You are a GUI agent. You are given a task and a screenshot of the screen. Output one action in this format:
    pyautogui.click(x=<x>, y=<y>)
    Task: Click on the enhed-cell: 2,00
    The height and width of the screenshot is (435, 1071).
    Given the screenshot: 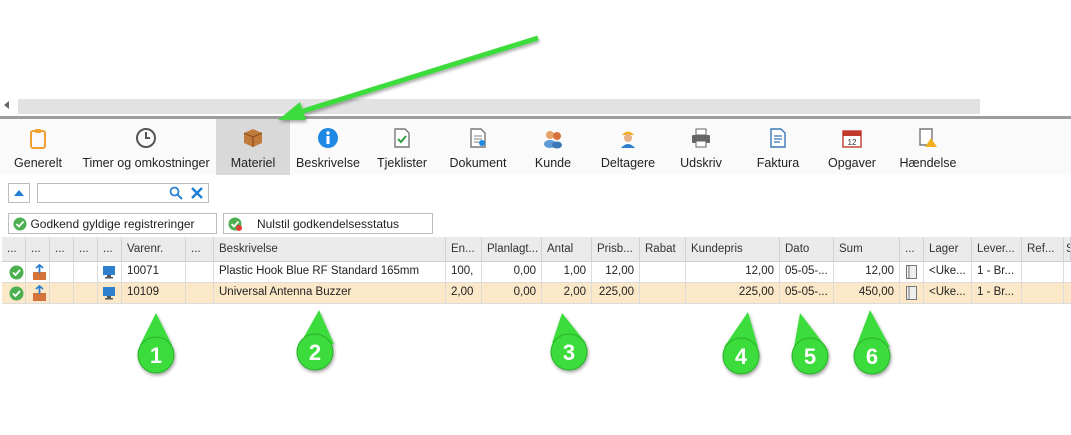 What is the action you would take?
    pyautogui.click(x=464, y=293)
    